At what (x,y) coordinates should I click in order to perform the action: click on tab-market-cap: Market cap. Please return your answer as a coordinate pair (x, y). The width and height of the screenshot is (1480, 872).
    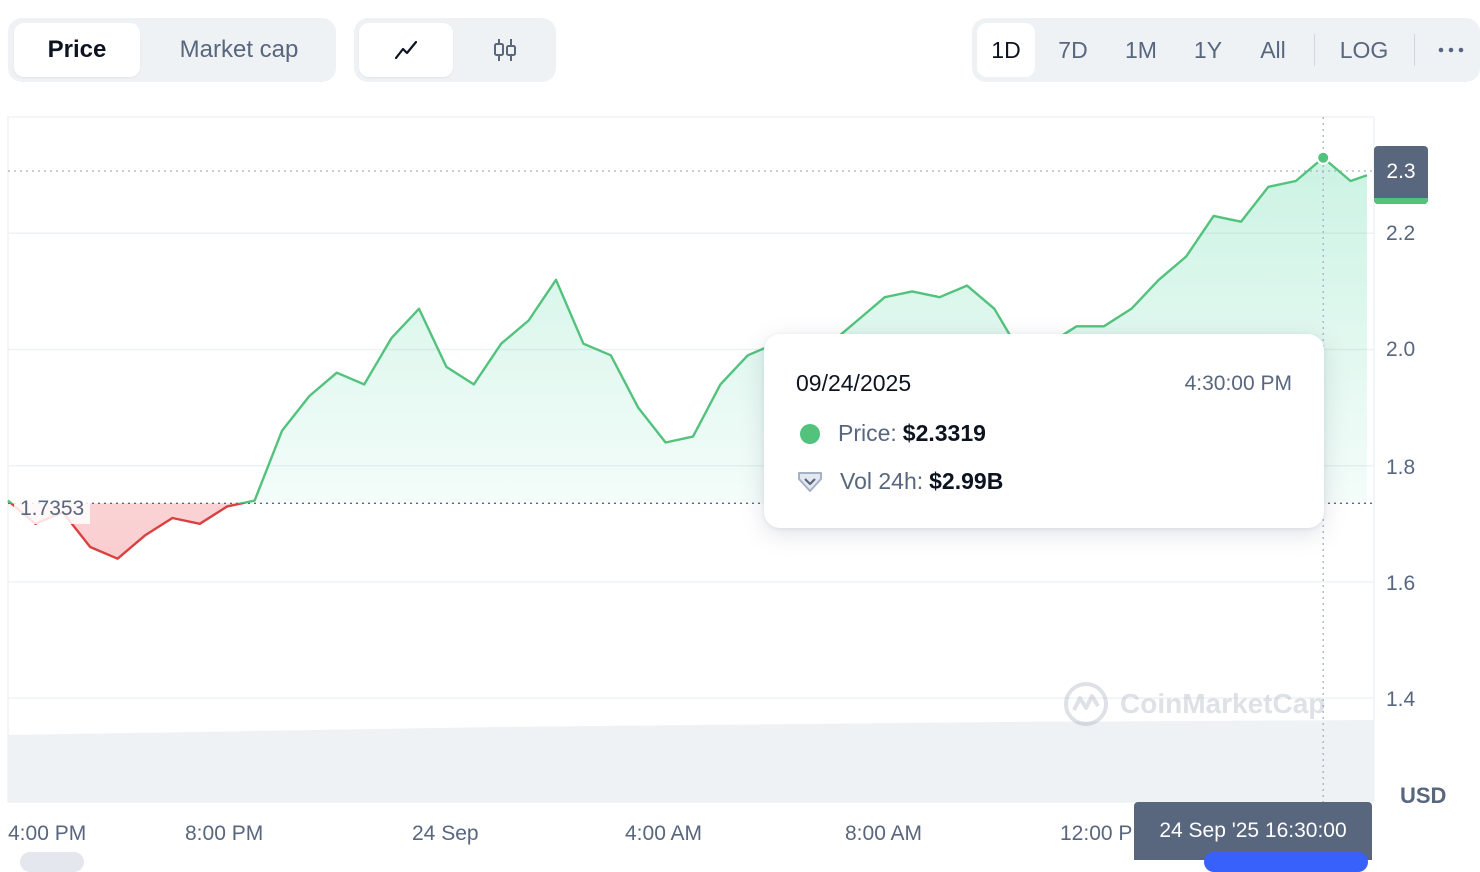
    Looking at the image, I should click on (239, 50).